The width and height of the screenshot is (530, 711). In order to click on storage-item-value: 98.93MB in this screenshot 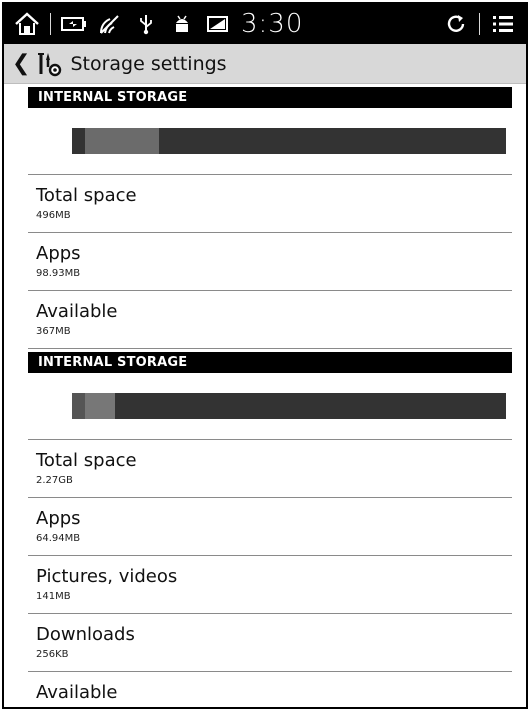, I will do `click(58, 273)`.